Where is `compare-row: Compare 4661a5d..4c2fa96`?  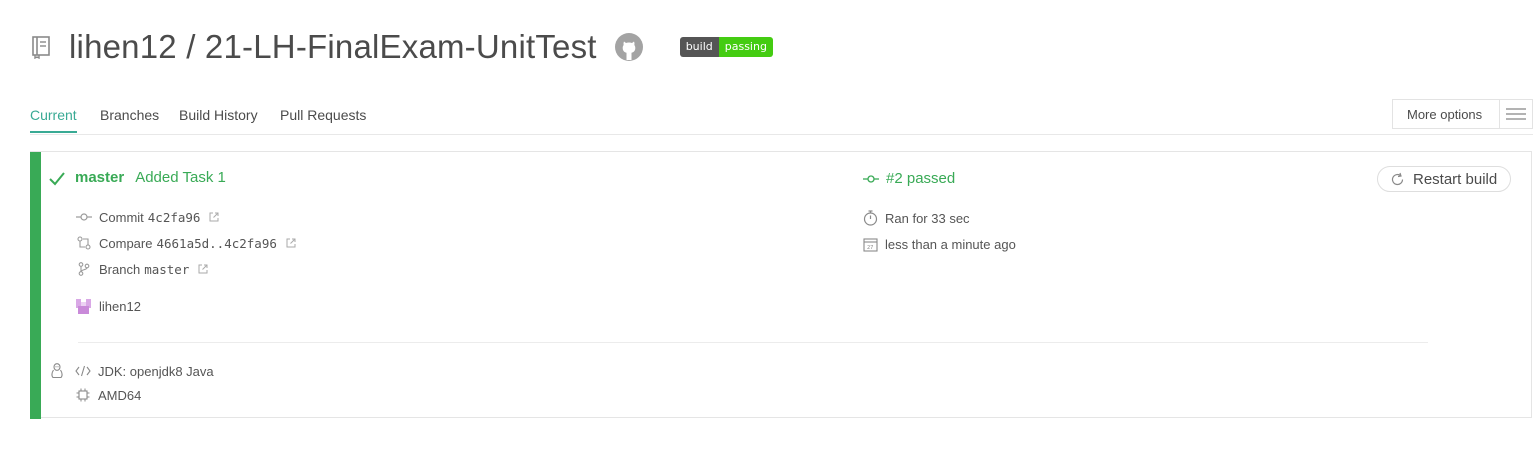
compare-row: Compare 4661a5d..4c2fa96 is located at coordinates (186, 243).